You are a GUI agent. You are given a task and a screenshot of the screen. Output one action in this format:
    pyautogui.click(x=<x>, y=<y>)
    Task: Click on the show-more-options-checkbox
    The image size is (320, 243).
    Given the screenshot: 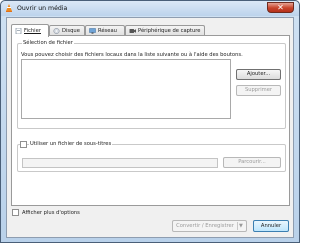 What is the action you would take?
    pyautogui.click(x=15, y=212)
    